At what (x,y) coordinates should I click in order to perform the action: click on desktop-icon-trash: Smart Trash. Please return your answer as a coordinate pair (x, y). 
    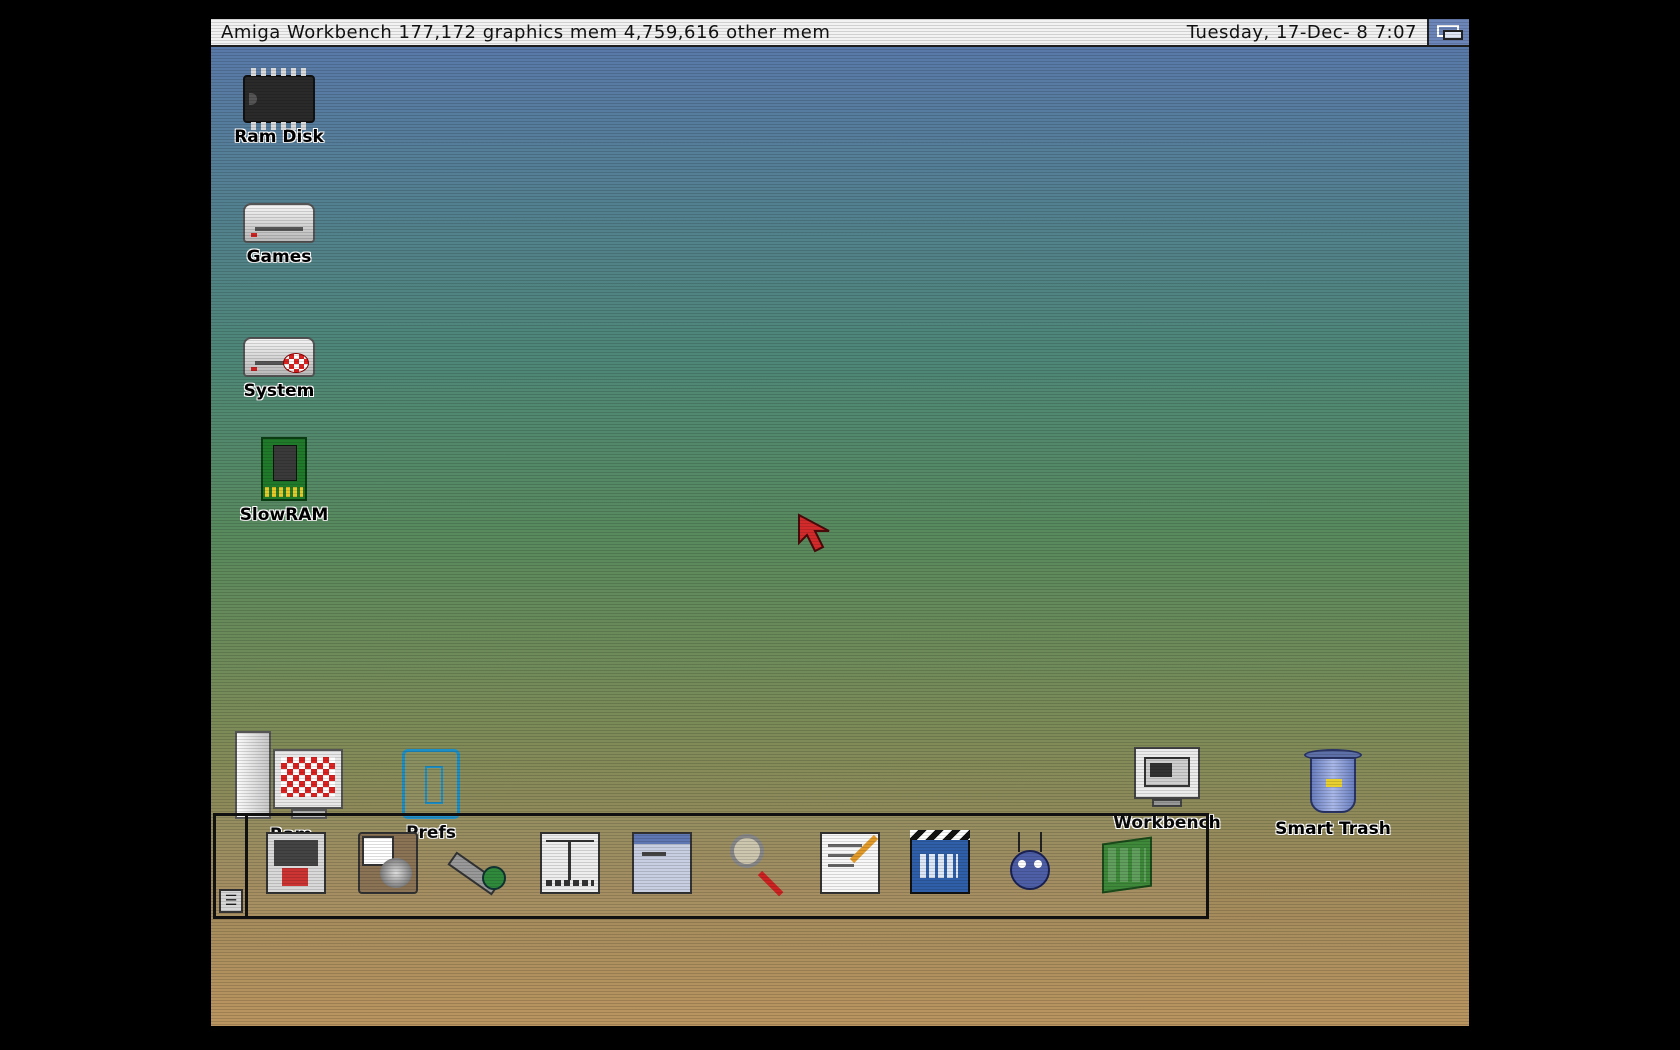
    Looking at the image, I should click on (1333, 794).